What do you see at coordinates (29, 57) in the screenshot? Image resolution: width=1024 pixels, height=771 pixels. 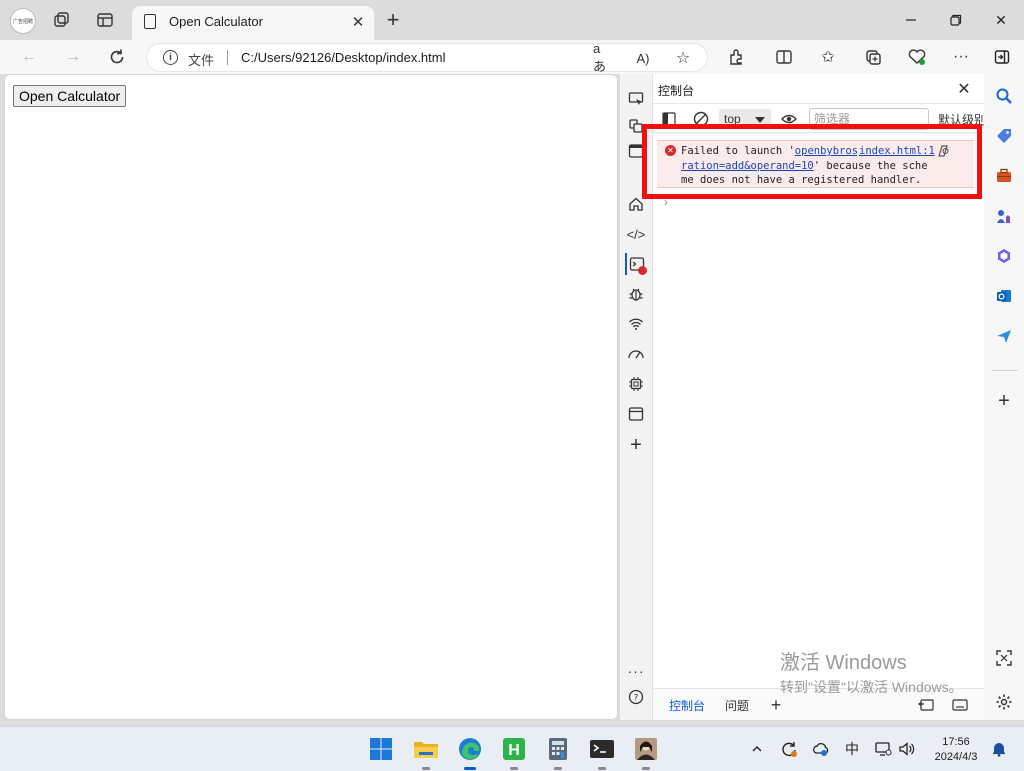 I see `back-arrow-icon: ←` at bounding box center [29, 57].